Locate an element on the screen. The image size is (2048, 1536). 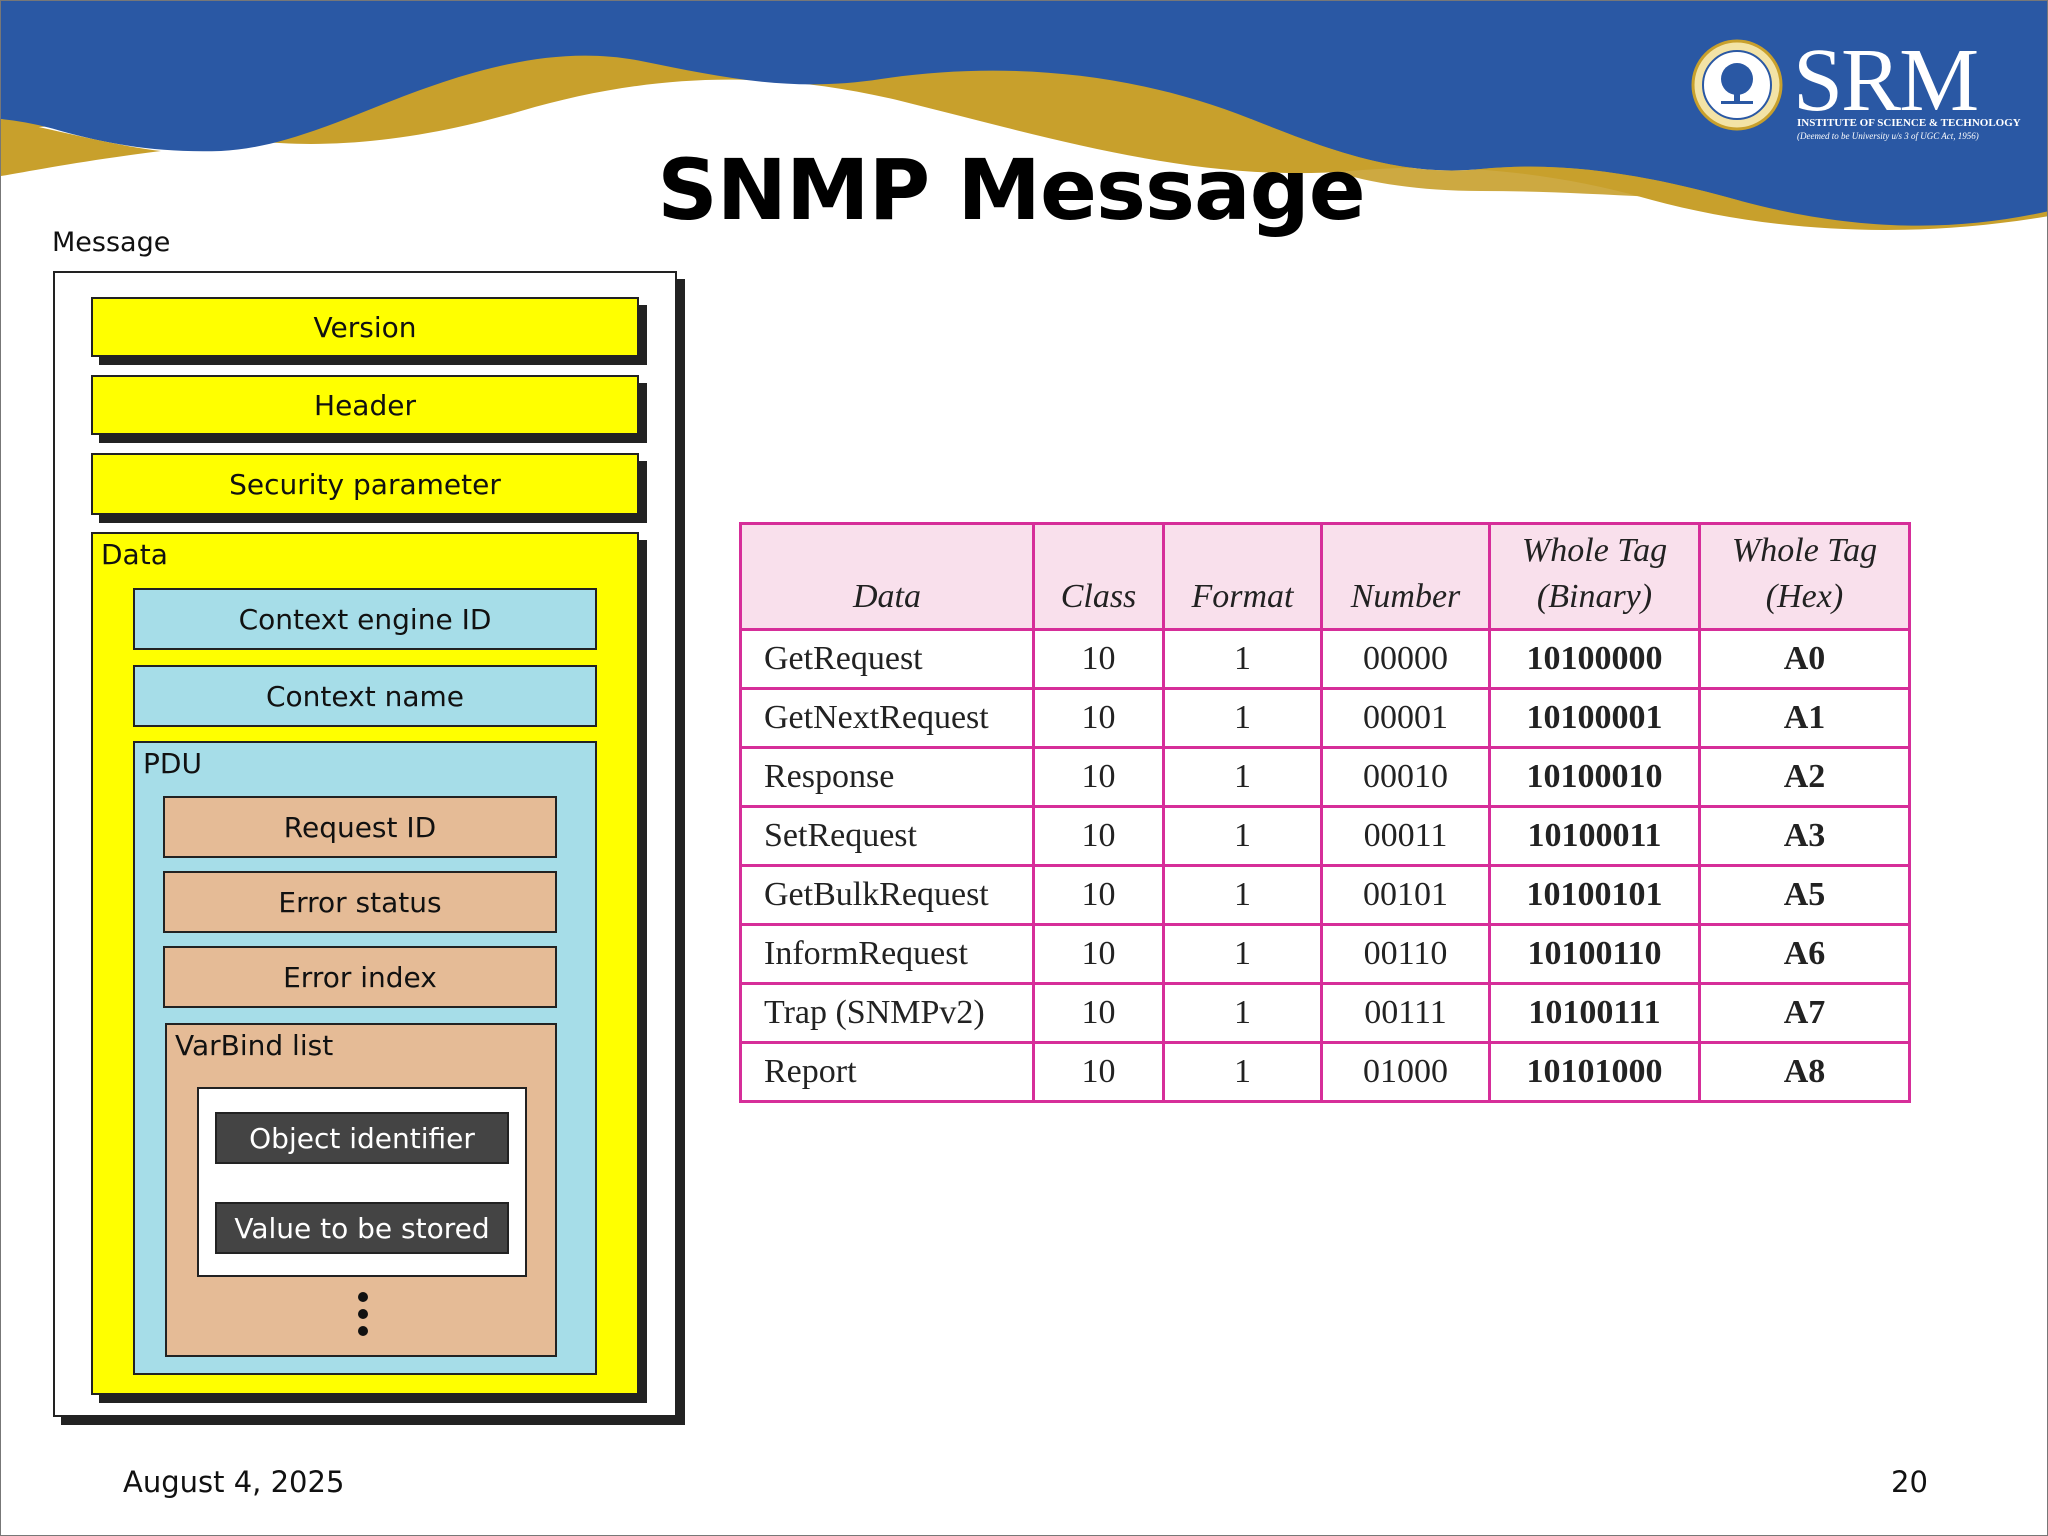
value-to-be-stored-field: Value to be stored is located at coordinates (362, 1228).